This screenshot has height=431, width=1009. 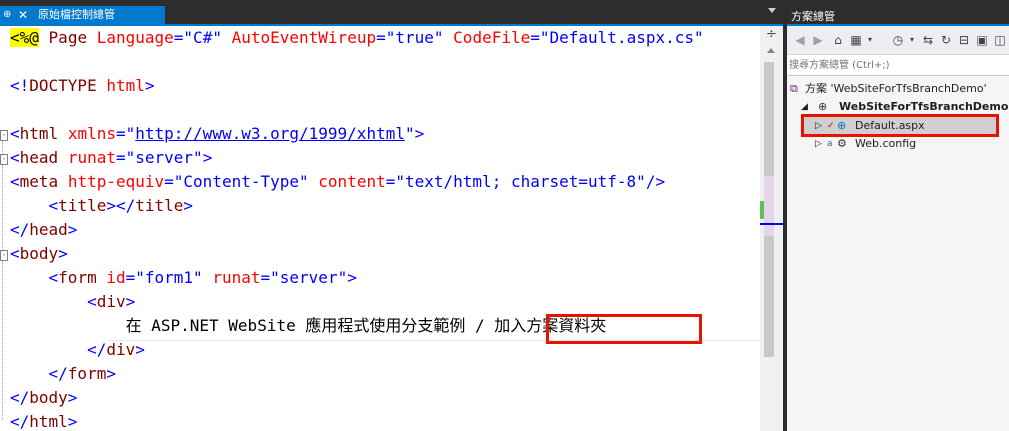 I want to click on code-token: http-equiv, so click(x=116, y=181).